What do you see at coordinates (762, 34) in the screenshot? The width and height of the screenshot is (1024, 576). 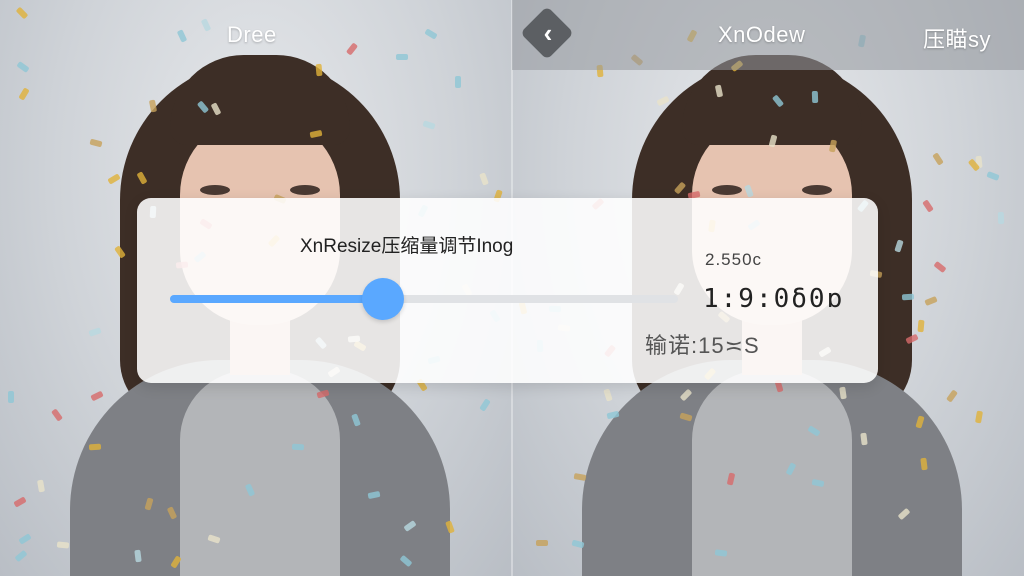 I see `preview-title: XnOdew` at bounding box center [762, 34].